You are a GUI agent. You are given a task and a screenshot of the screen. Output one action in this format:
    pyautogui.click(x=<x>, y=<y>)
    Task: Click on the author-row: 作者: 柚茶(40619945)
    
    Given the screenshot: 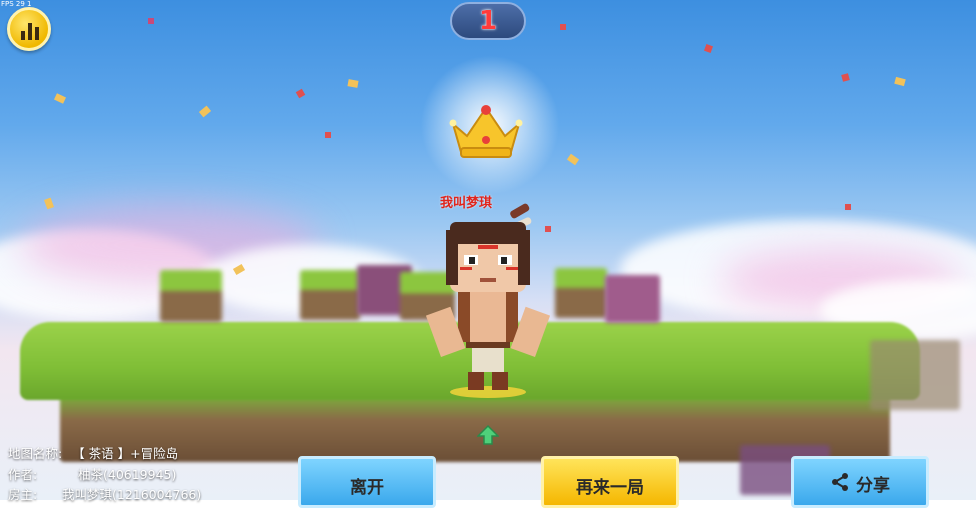 What is the action you would take?
    pyautogui.click(x=92, y=474)
    